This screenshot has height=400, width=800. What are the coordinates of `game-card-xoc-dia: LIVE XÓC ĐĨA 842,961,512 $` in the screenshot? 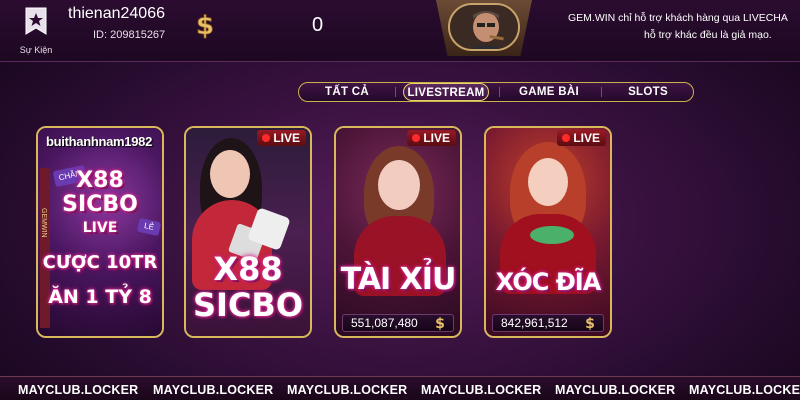 It's located at (548, 232).